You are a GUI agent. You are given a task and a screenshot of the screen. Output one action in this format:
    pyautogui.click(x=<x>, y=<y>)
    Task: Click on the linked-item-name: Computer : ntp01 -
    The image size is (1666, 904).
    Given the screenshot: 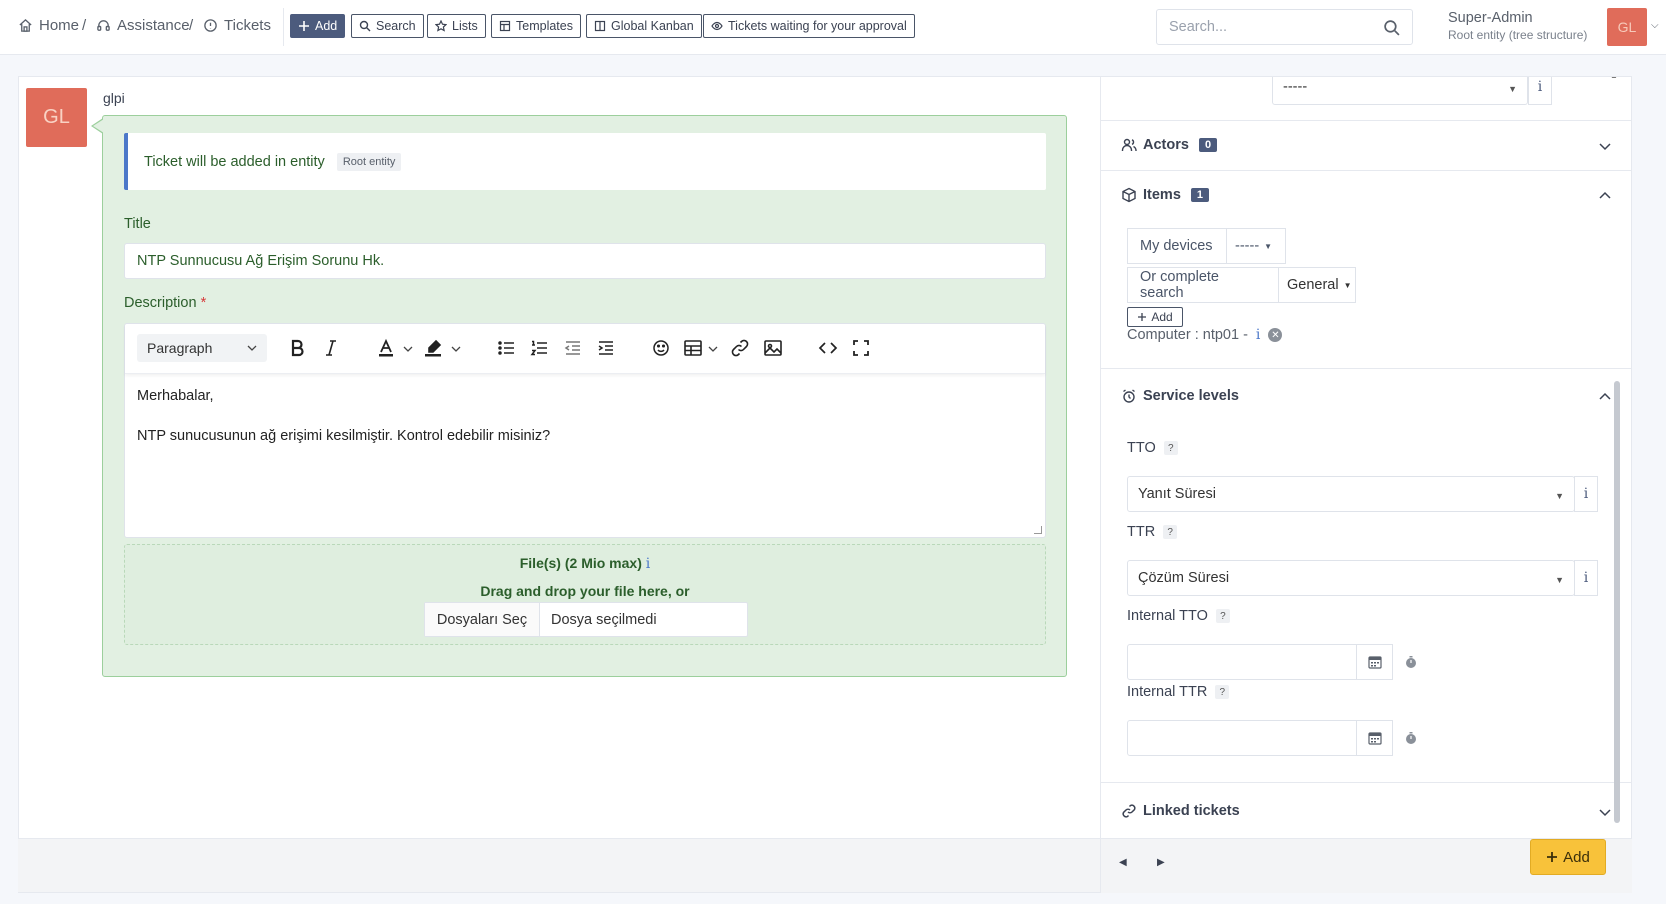 What is the action you would take?
    pyautogui.click(x=1187, y=335)
    